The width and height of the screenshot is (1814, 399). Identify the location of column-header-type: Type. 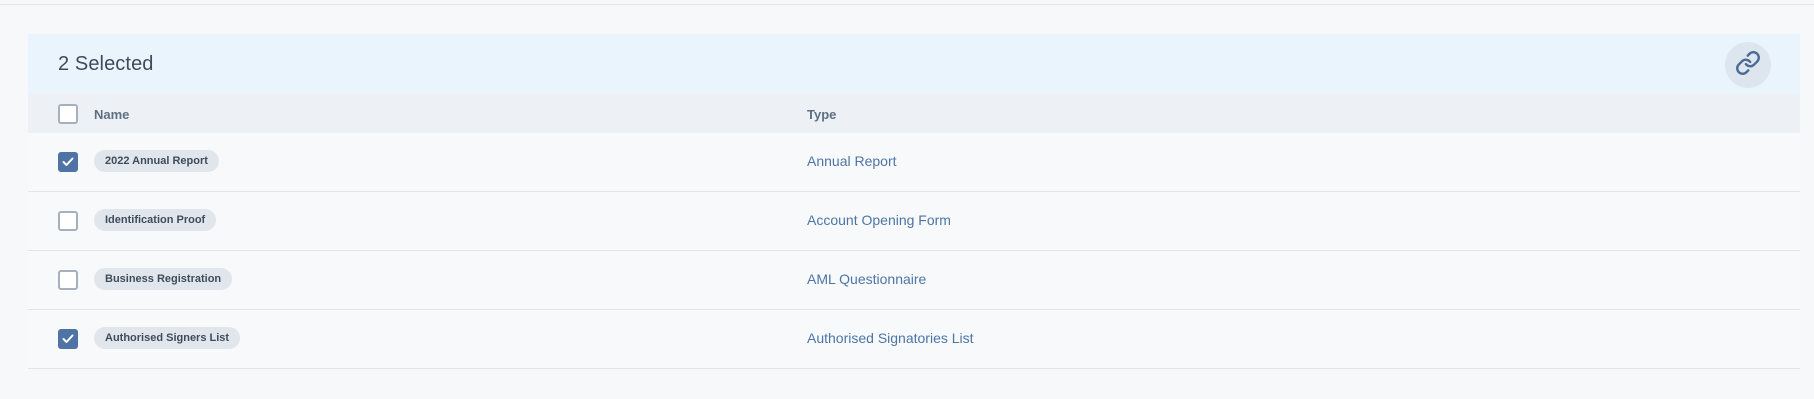
(821, 114).